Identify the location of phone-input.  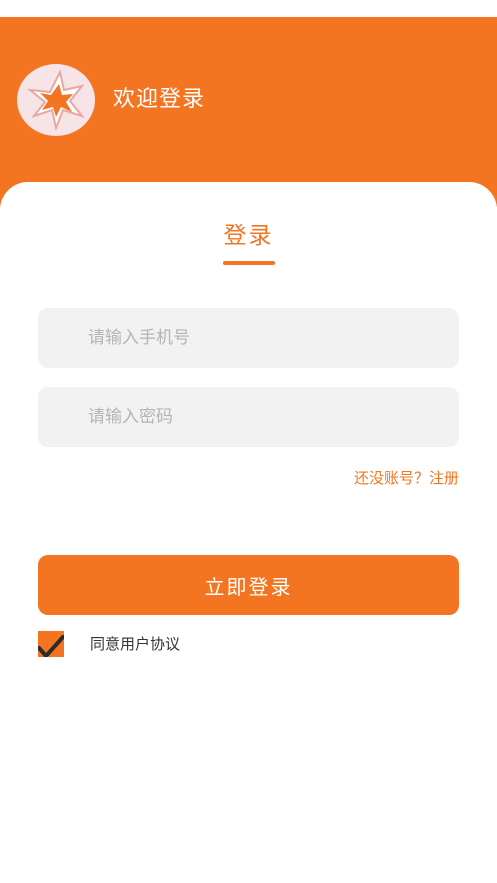
(248, 338).